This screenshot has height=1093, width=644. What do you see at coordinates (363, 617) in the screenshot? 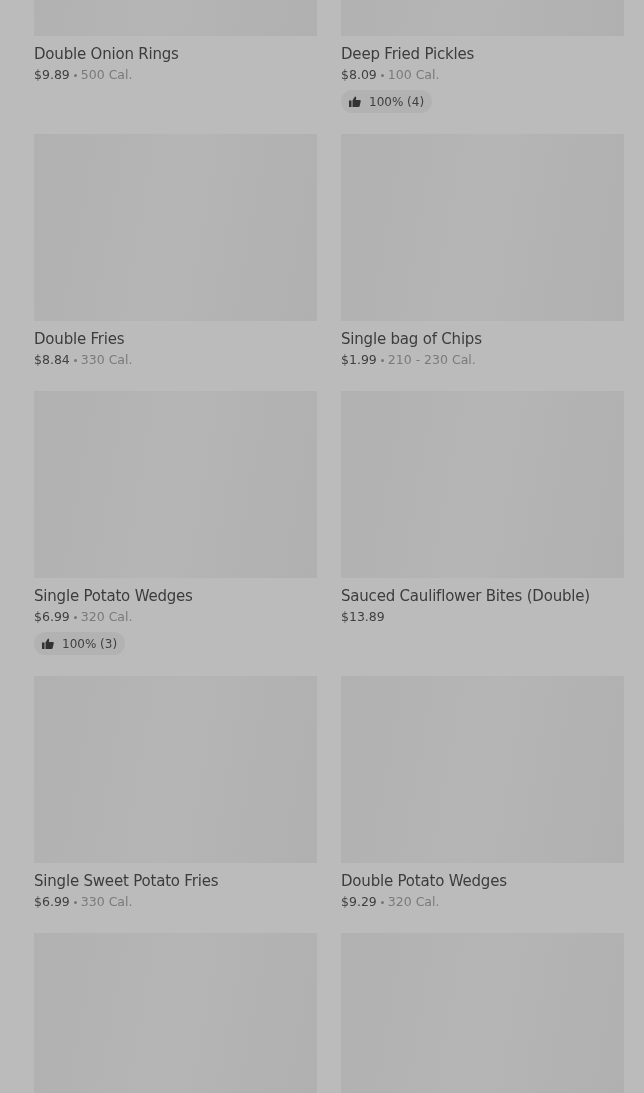
I see `item-price: $13.89` at bounding box center [363, 617].